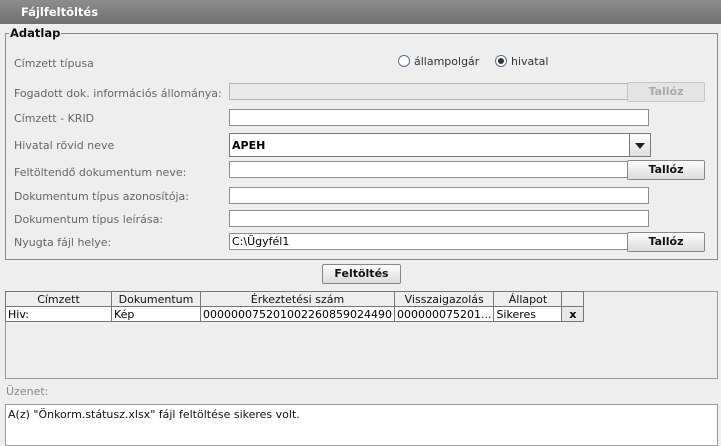 The image size is (721, 446). What do you see at coordinates (439, 241) in the screenshot?
I see `receipt-path-input: C:\Ügyfél1` at bounding box center [439, 241].